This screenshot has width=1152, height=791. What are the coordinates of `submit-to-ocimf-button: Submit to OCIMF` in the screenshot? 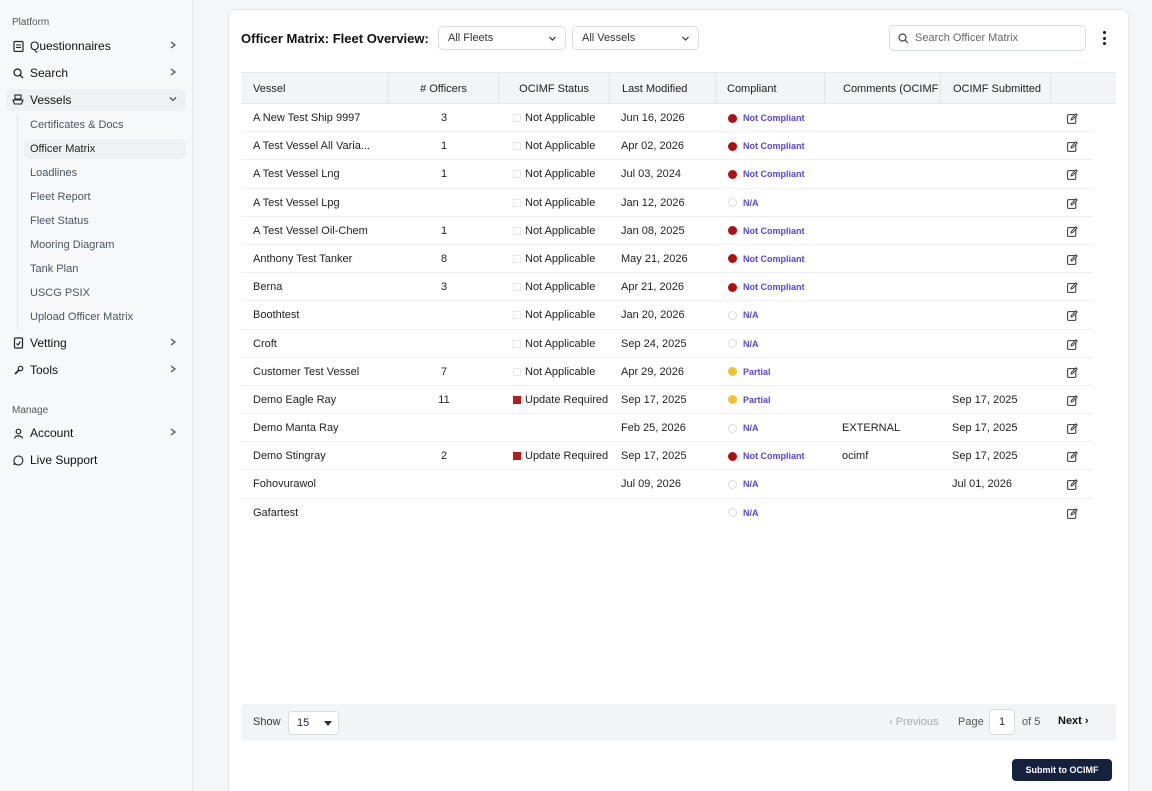 It's located at (1062, 770).